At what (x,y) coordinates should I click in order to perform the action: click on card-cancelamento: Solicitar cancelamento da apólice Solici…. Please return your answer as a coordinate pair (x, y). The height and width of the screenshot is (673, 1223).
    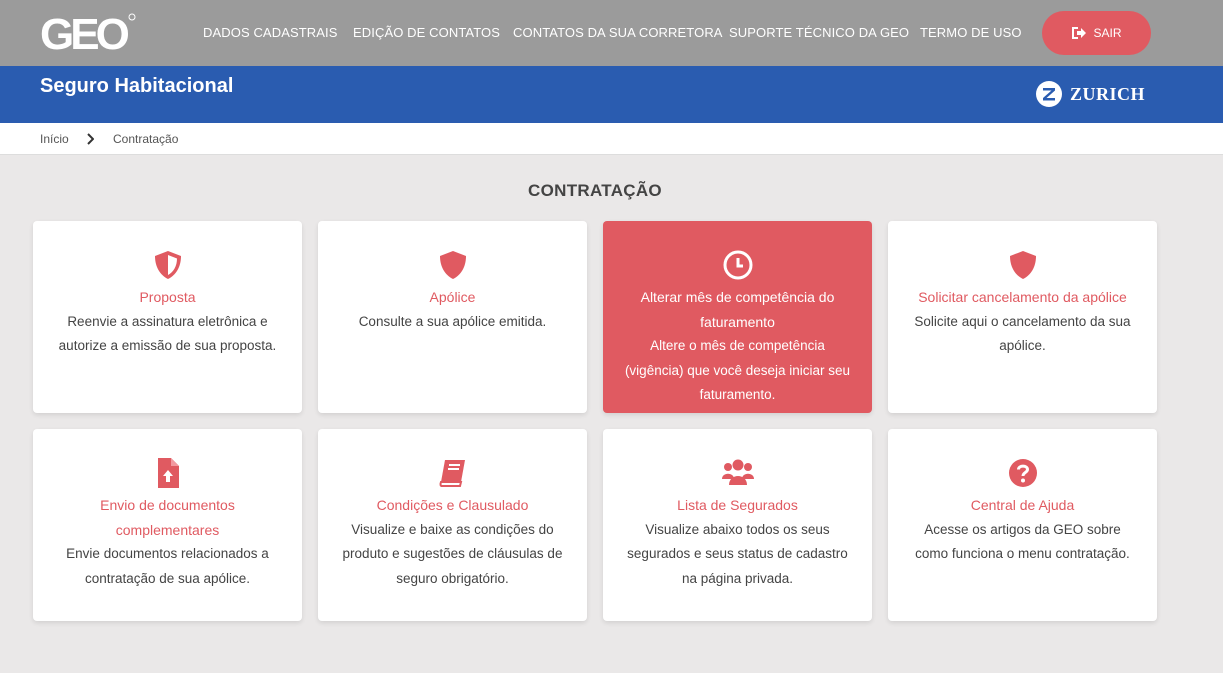
    Looking at the image, I should click on (1022, 317).